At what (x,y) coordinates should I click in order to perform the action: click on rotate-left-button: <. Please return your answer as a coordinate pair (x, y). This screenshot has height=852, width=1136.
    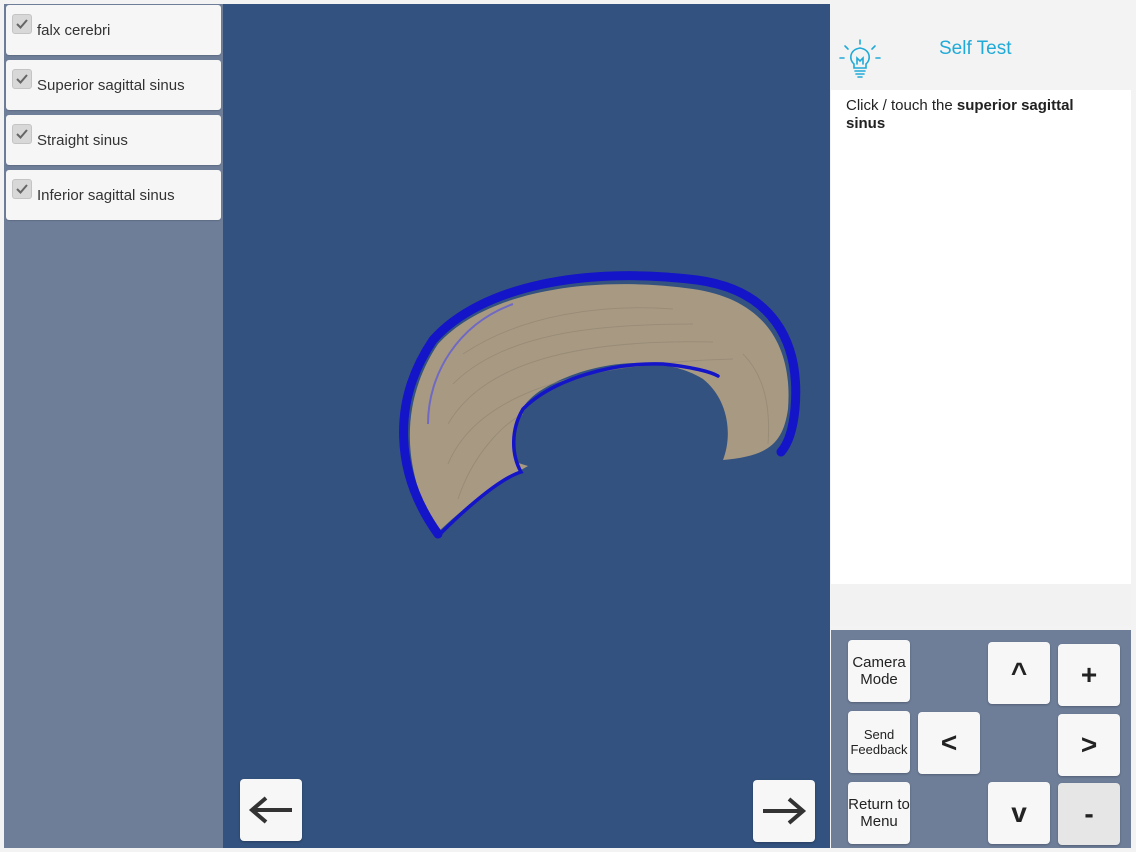
    Looking at the image, I should click on (949, 743).